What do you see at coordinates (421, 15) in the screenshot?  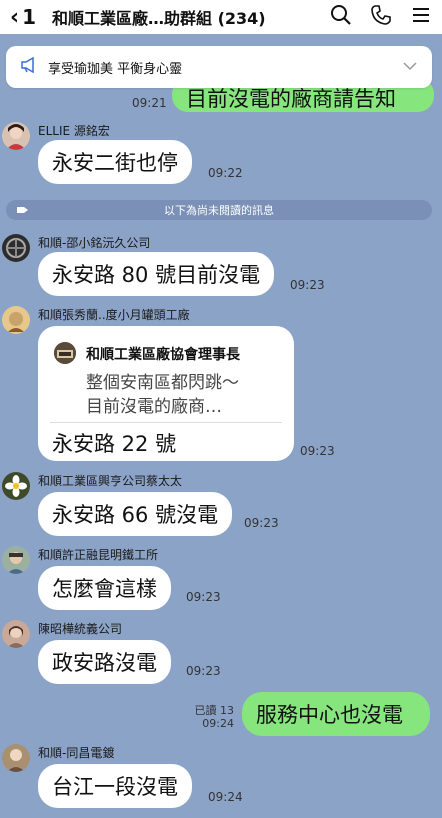 I see `menu-icon` at bounding box center [421, 15].